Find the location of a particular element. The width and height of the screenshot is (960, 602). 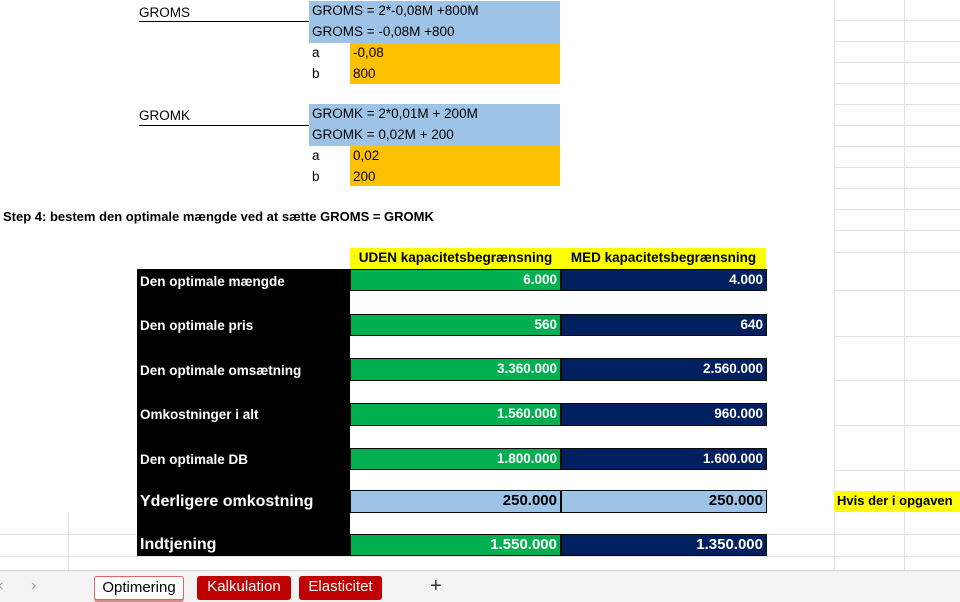

sheet-tab-bar: ‹ › Optimering Kalkulation Elasticitet + is located at coordinates (480, 586).